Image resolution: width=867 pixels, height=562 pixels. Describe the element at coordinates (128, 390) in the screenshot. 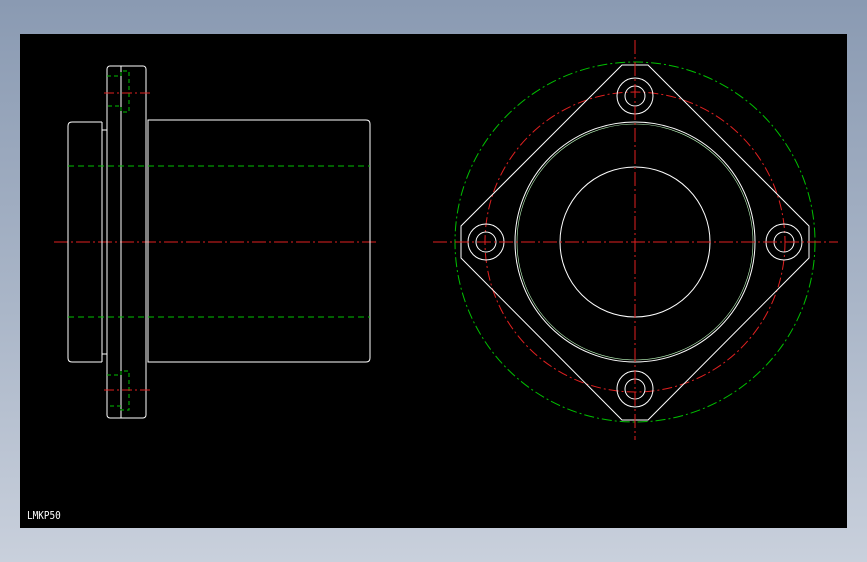

I see `bottom-bolt-hole-section` at that location.